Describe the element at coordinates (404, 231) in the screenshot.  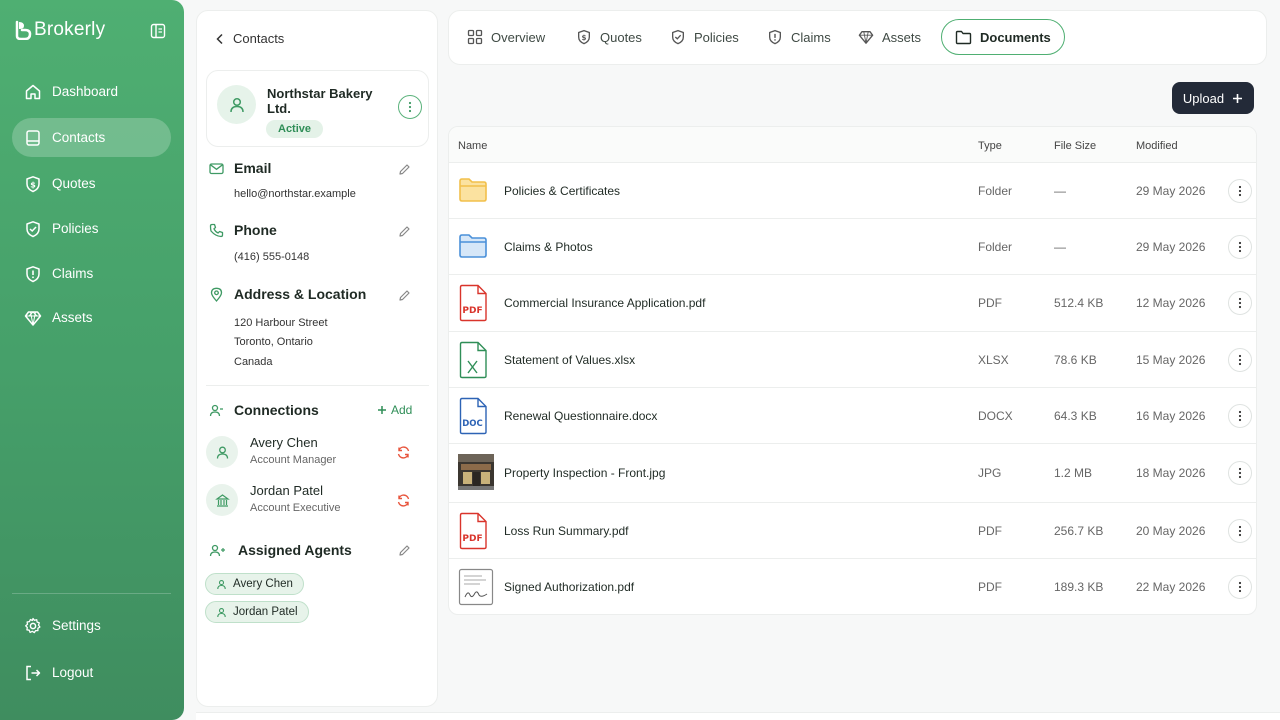
I see `edit-phone-icon` at that location.